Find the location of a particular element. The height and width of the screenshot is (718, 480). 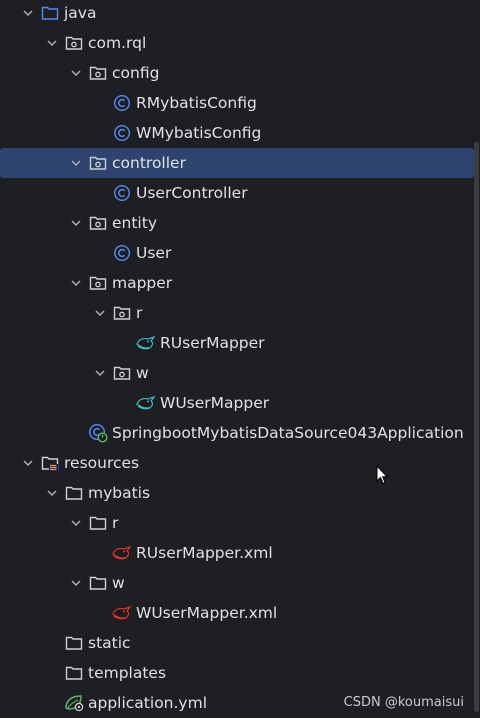

tree-row-static: static is located at coordinates (237, 643).